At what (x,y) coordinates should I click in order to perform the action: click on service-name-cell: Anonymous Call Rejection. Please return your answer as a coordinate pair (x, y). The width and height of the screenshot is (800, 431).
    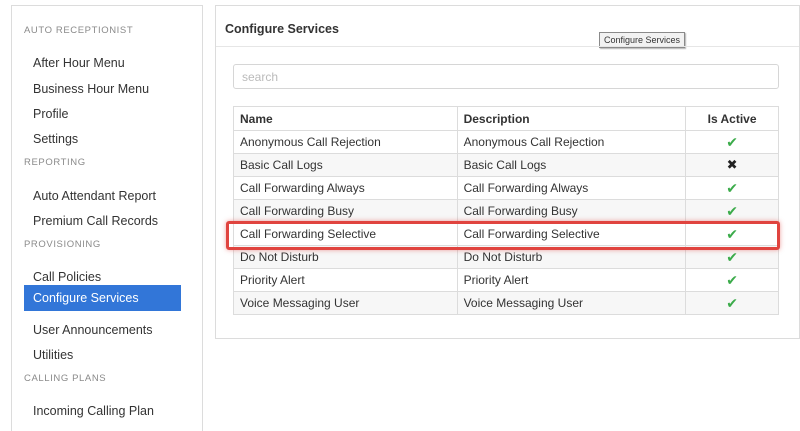
    Looking at the image, I should click on (345, 142).